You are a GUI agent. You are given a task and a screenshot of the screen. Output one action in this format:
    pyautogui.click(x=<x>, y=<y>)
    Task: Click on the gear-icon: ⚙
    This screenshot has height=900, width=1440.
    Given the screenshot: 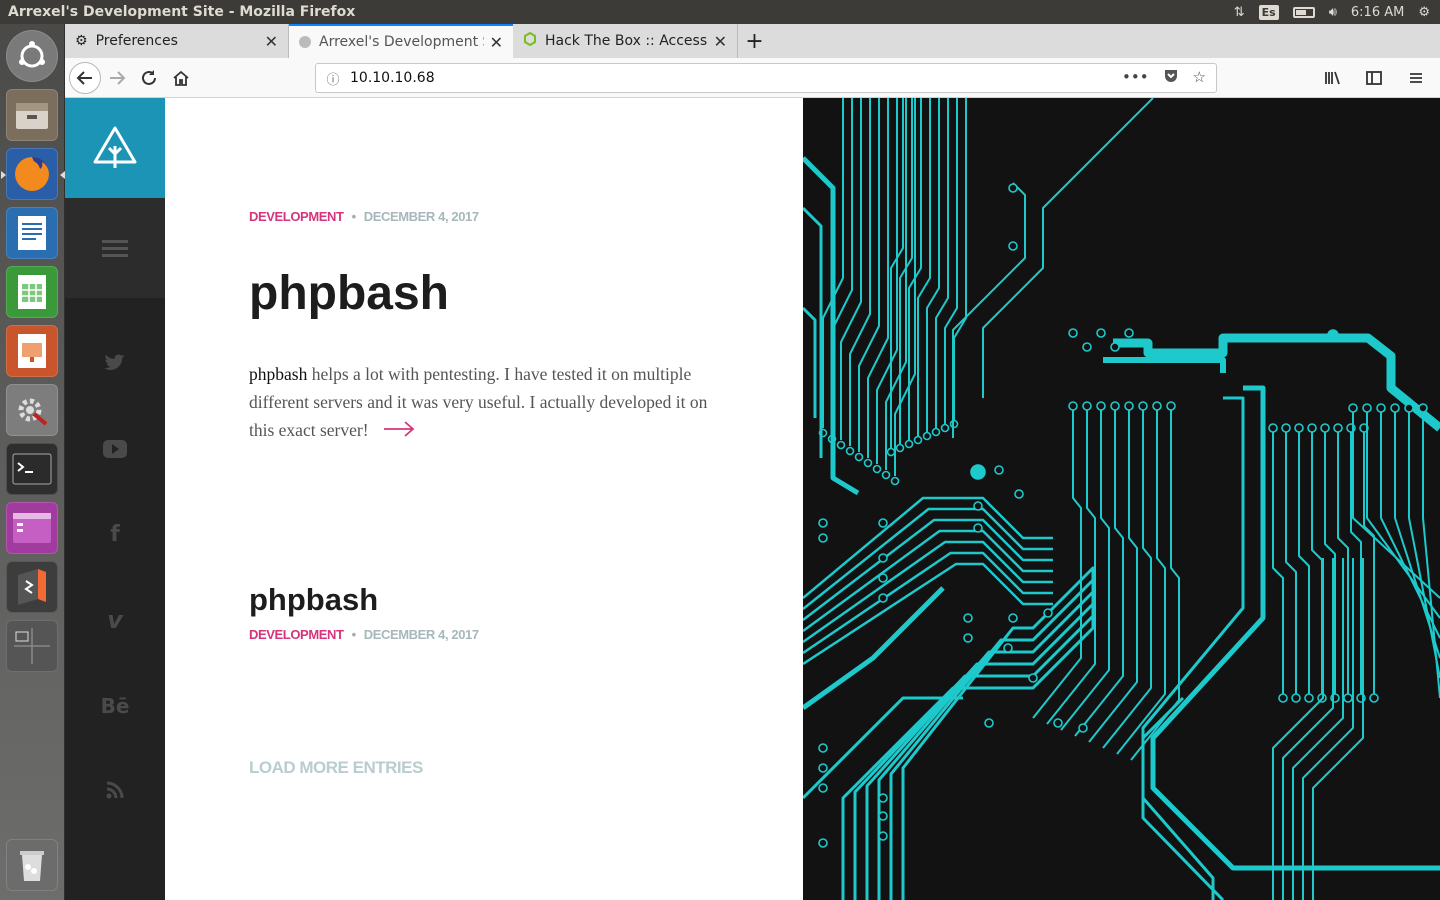 What is the action you would take?
    pyautogui.click(x=81, y=41)
    